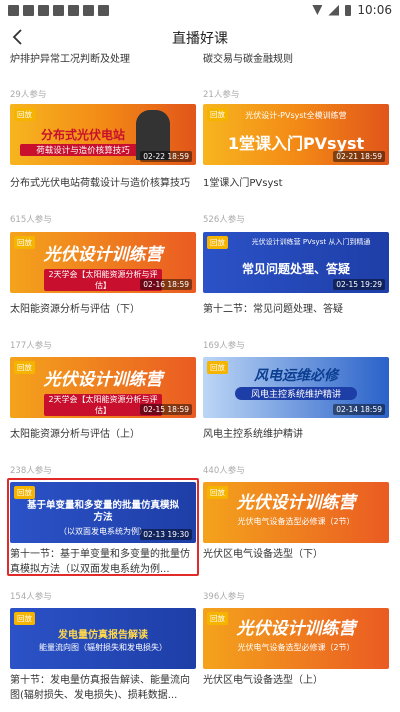  What do you see at coordinates (103, 434) in the screenshot?
I see `card-title: 太阳能资源分析与评估（上）` at bounding box center [103, 434].